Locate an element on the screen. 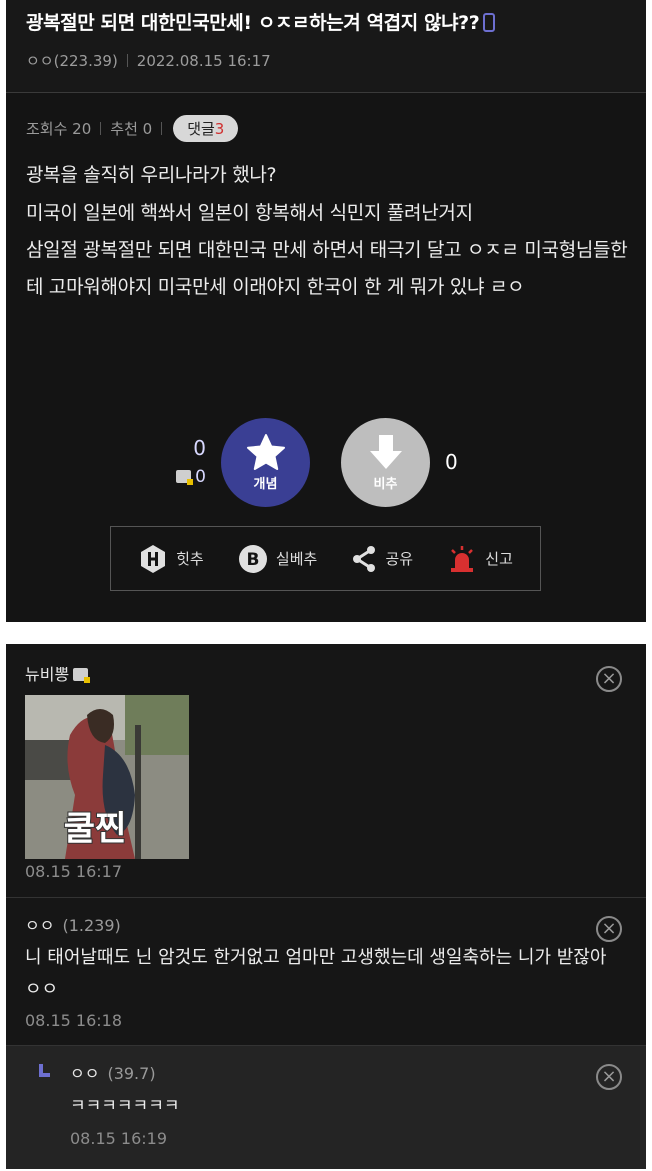  reply-icon is located at coordinates (44, 1070).